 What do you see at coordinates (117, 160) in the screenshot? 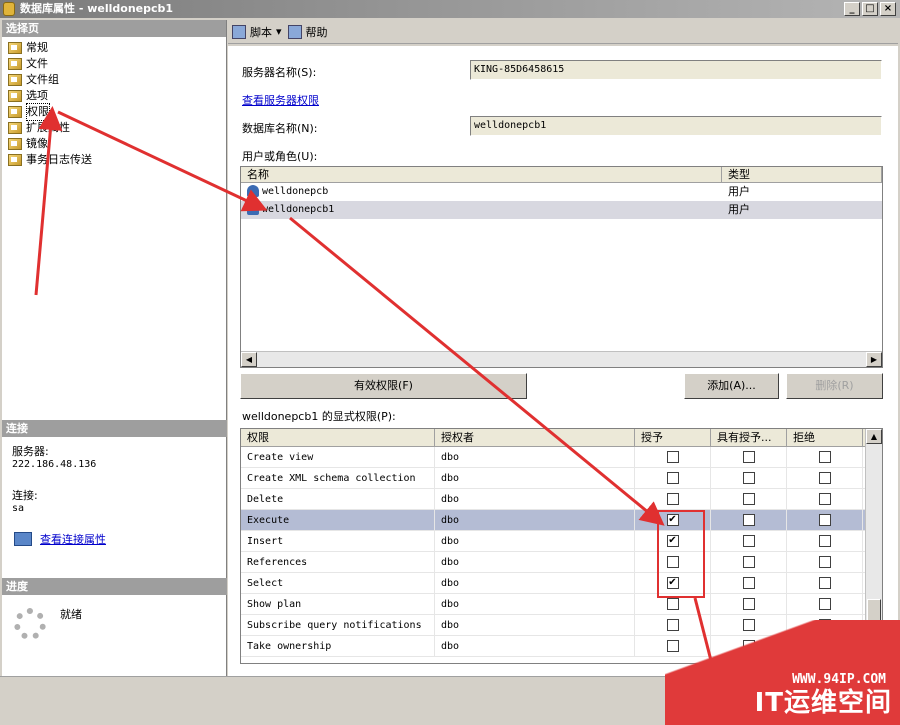
I see `page-item: 事务日志传送` at bounding box center [117, 160].